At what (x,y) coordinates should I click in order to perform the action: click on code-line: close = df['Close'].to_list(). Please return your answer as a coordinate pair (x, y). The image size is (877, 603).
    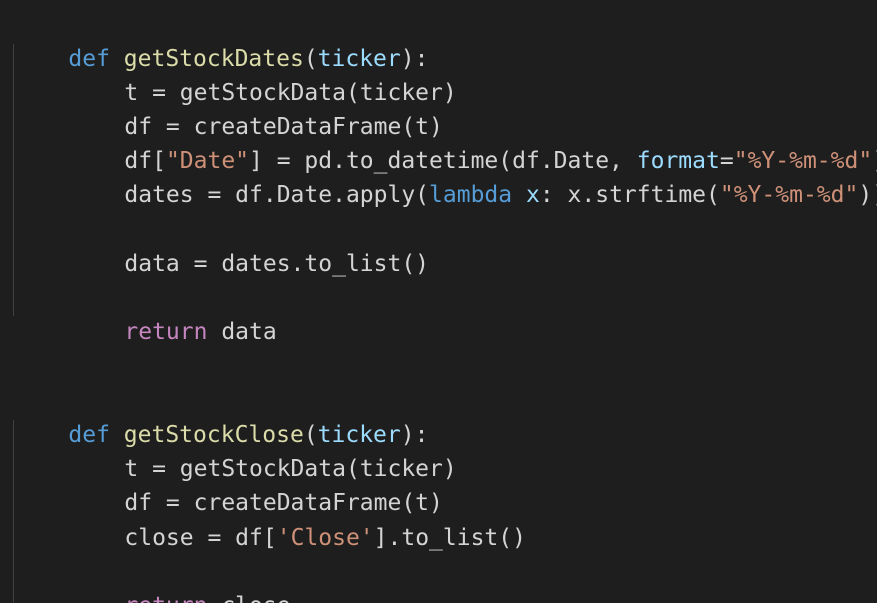
    Looking at the image, I should click on (297, 519).